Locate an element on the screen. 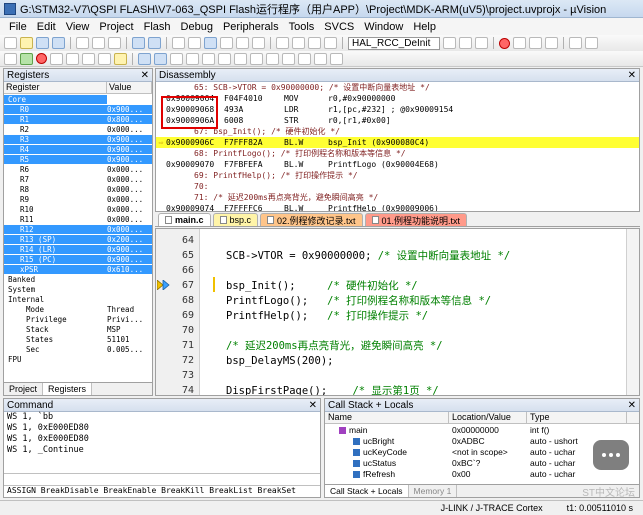 This screenshot has width=643, height=515. type-col-header: Type is located at coordinates (577, 417).